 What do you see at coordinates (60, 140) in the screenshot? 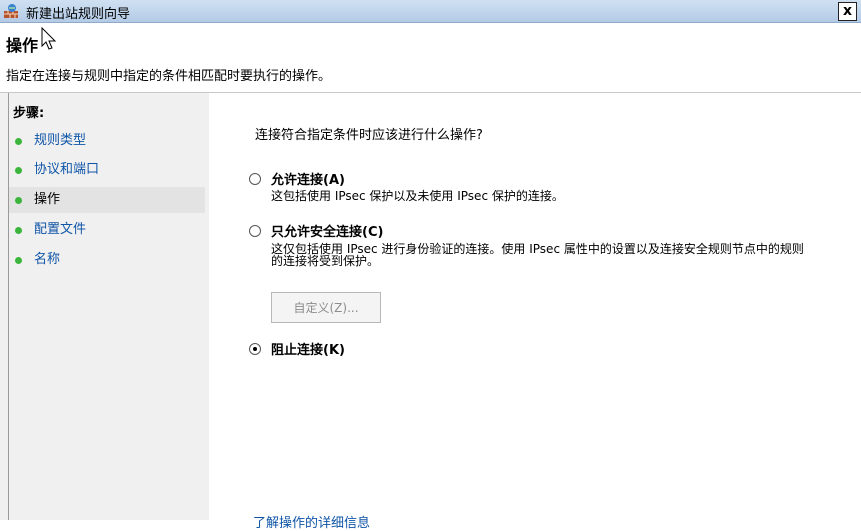
I see `step-label: 规则类型` at bounding box center [60, 140].